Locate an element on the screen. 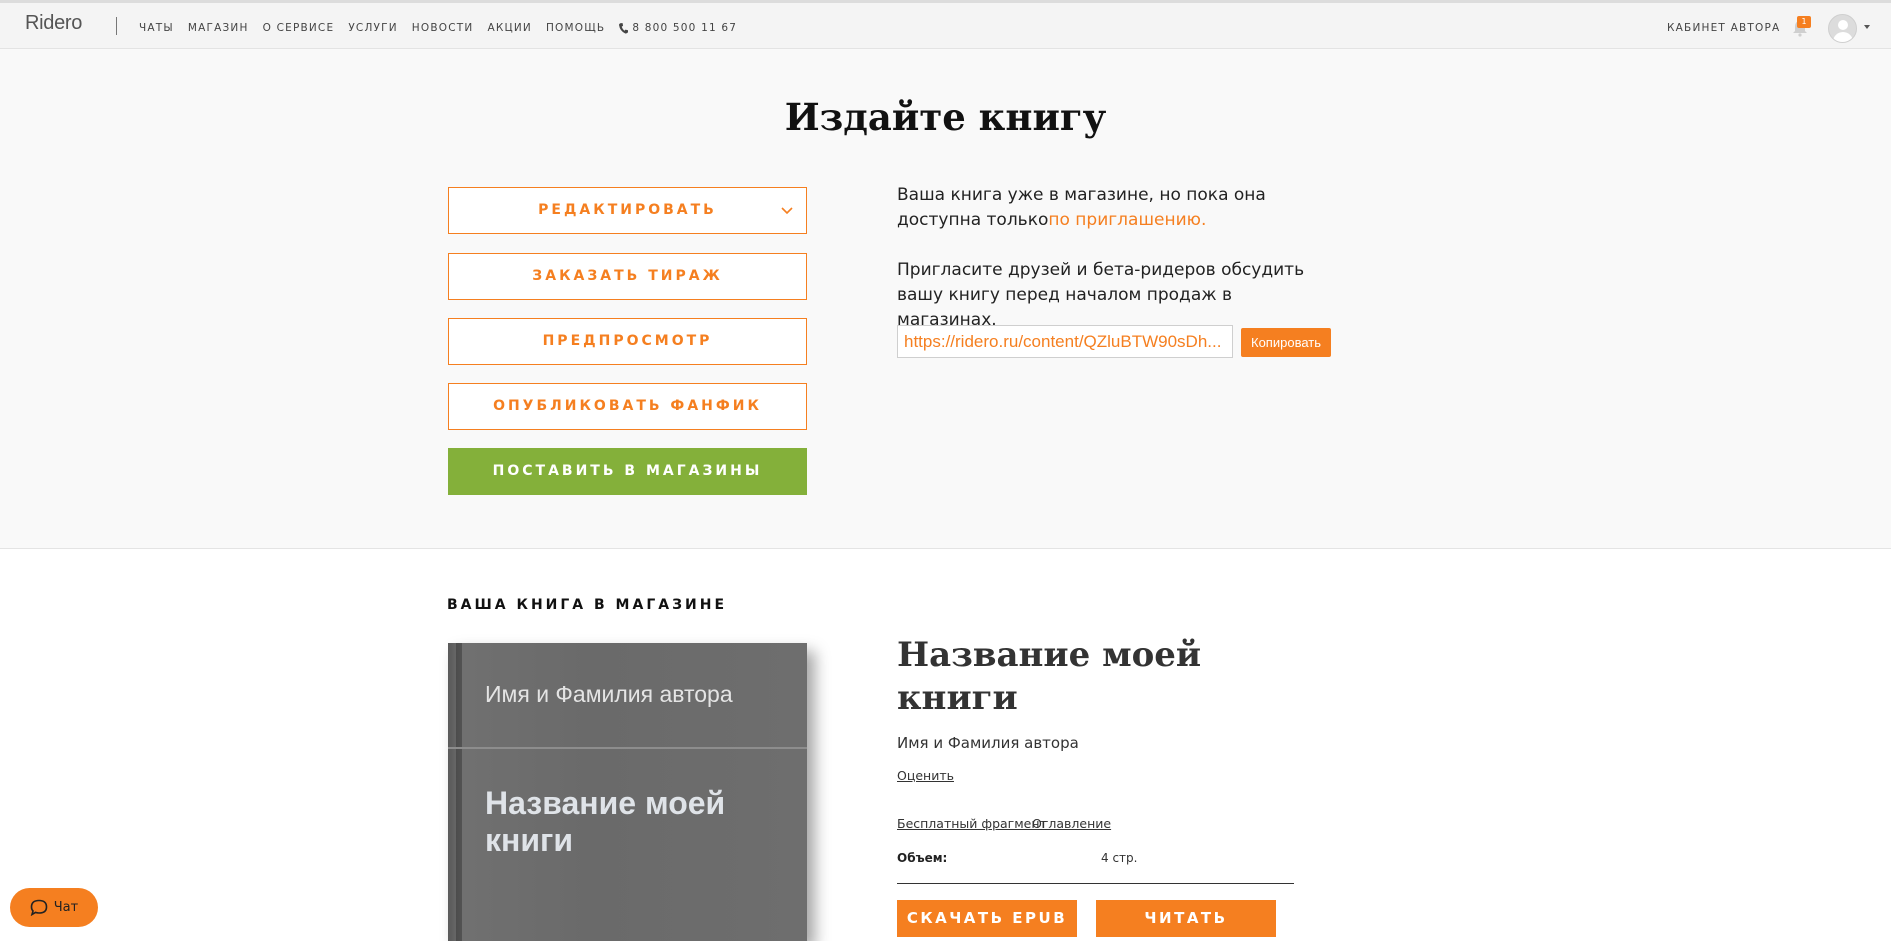 Image resolution: width=1891 pixels, height=941 pixels. cover-spine is located at coordinates (459, 792).